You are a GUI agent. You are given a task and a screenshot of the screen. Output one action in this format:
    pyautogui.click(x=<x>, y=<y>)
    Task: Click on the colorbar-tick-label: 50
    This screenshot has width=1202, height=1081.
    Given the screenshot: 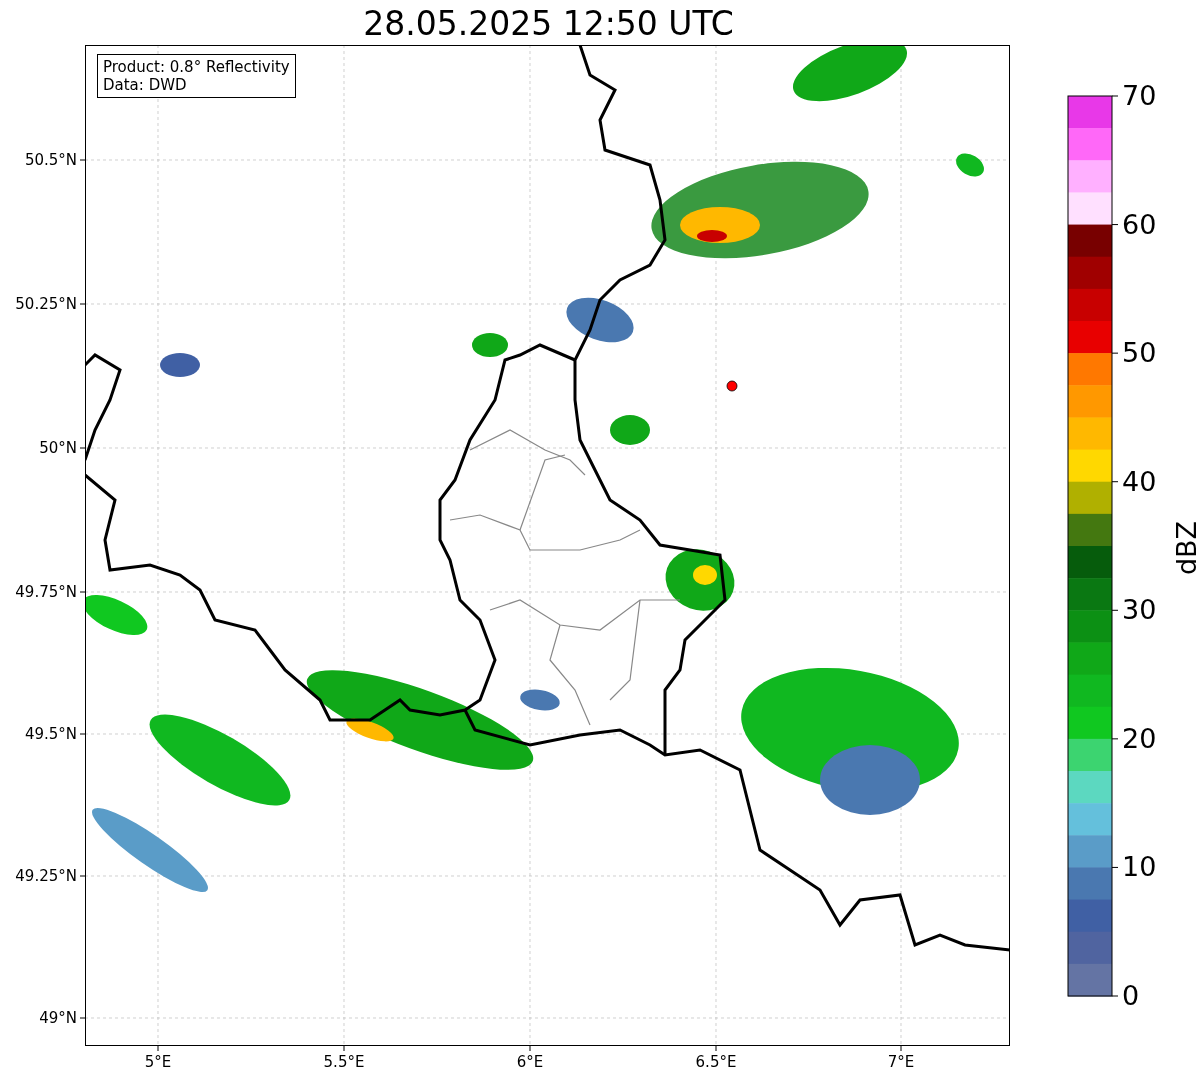 What is the action you would take?
    pyautogui.click(x=1139, y=353)
    